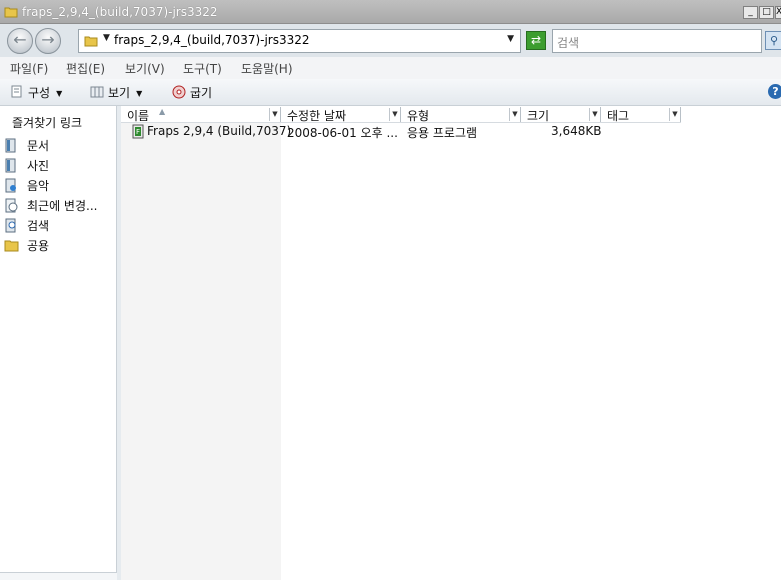 This screenshot has height=580, width=781. Describe the element at coordinates (561, 115) in the screenshot. I see `column-header-size: 크기 ▼` at that location.